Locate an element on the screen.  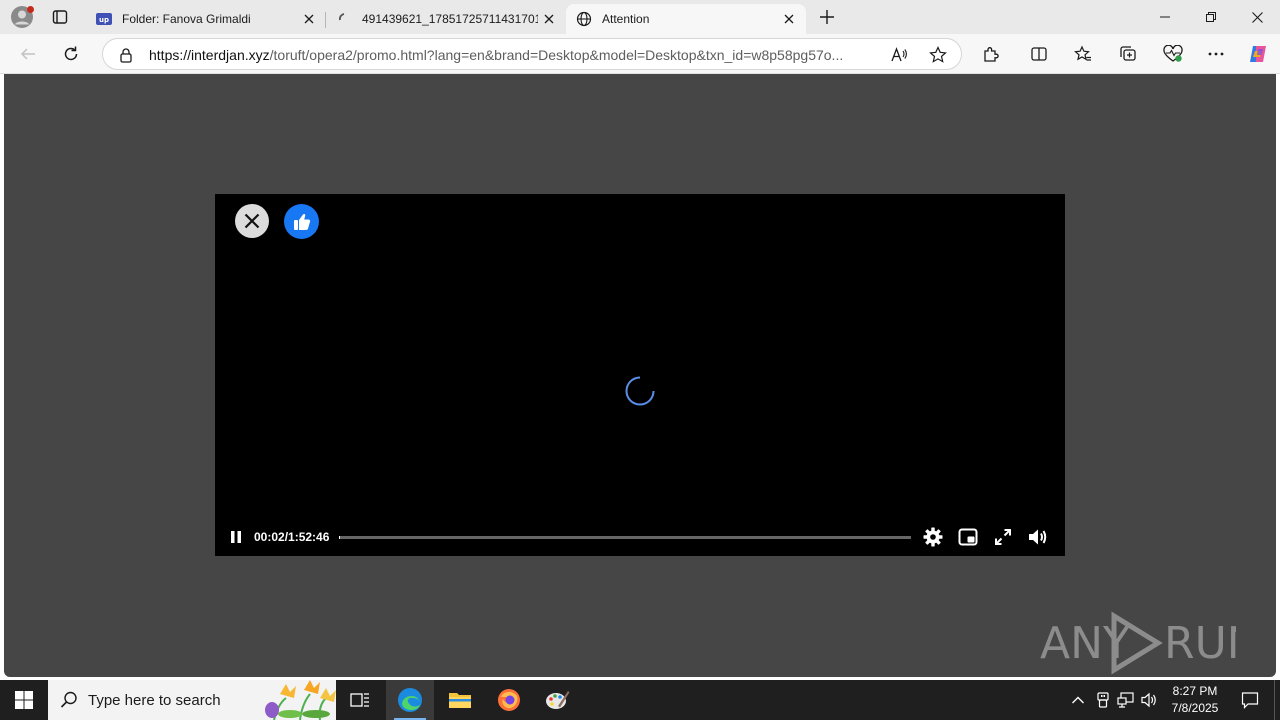
start-button is located at coordinates (24, 700).